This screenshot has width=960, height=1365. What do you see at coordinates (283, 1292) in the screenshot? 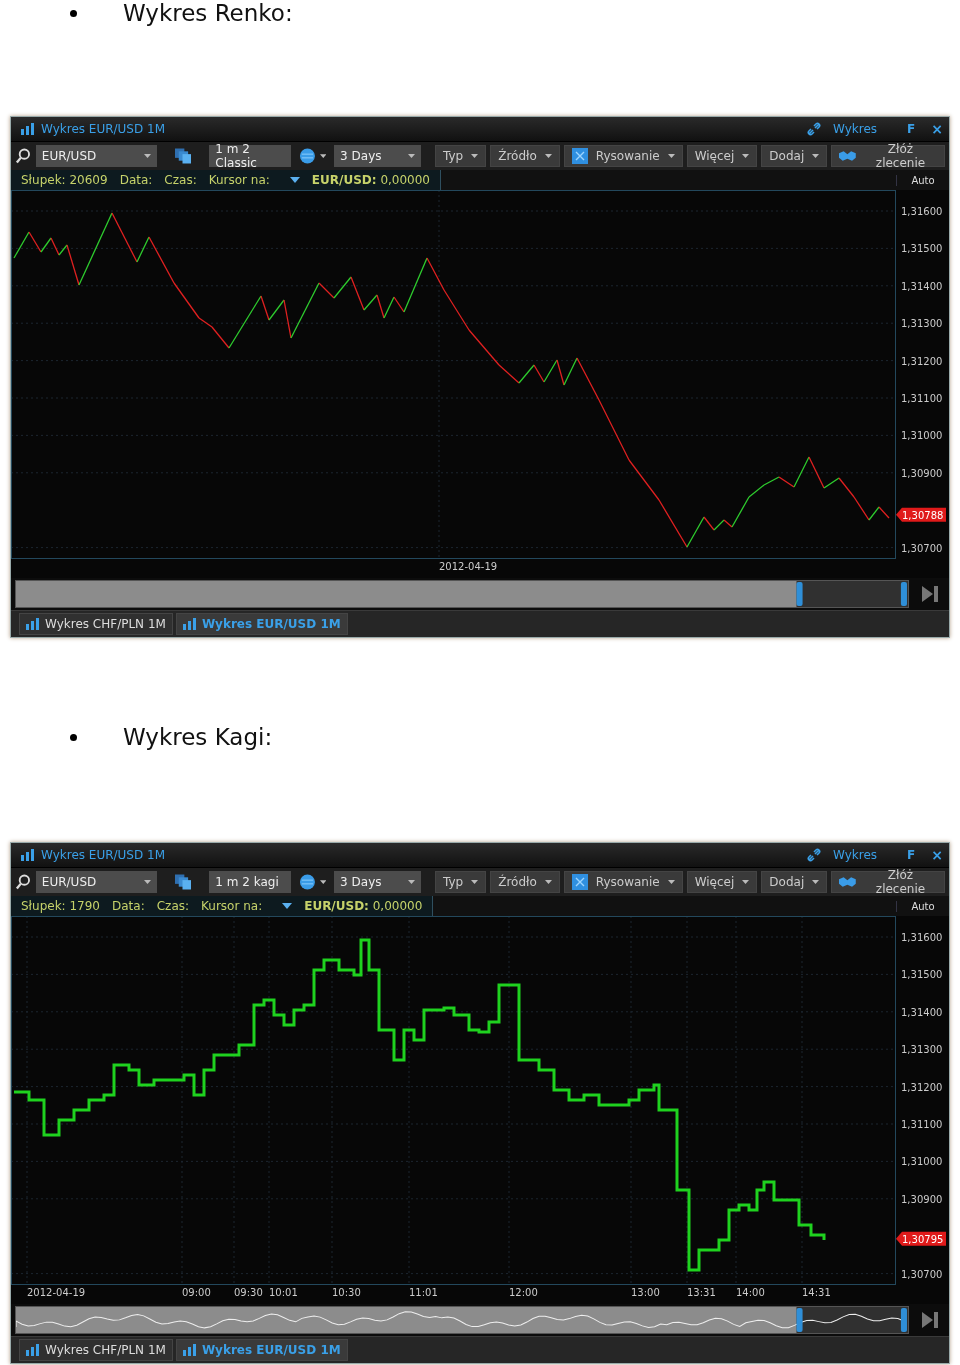
I see `time-label: 10:01` at bounding box center [283, 1292].